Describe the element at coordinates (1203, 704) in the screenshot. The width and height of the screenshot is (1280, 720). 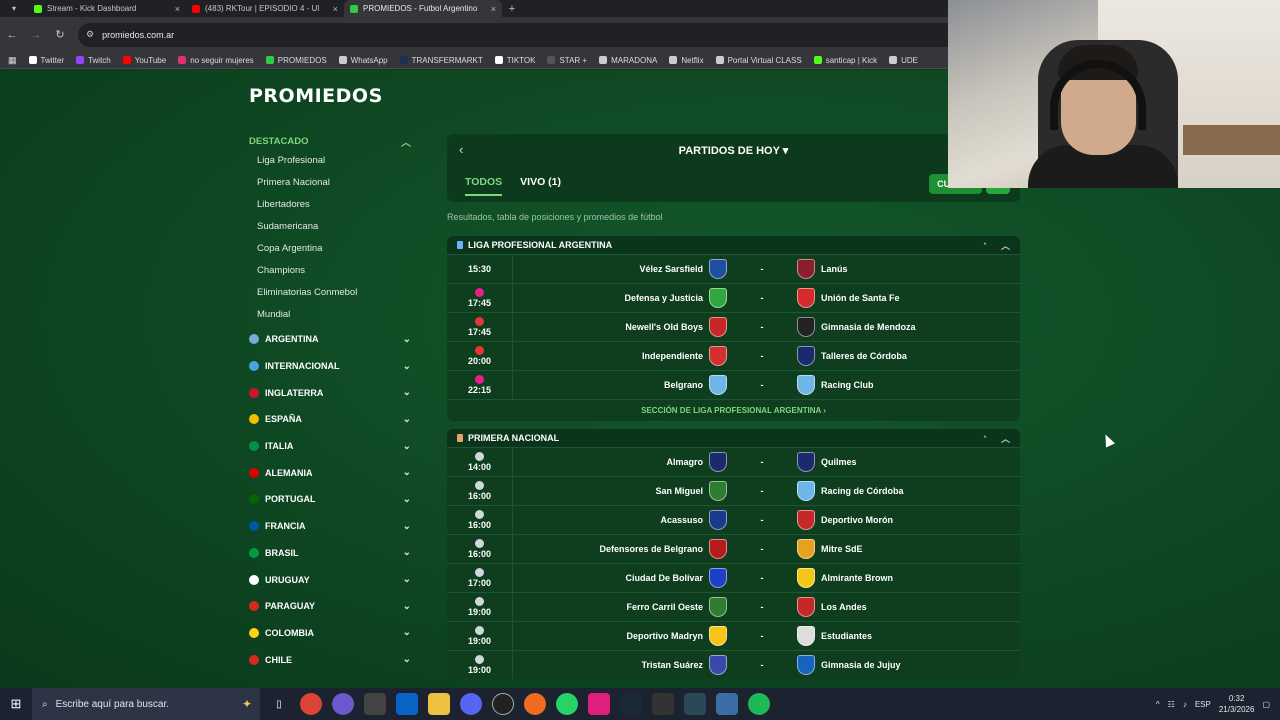
I see `lang-indicator: ESP` at that location.